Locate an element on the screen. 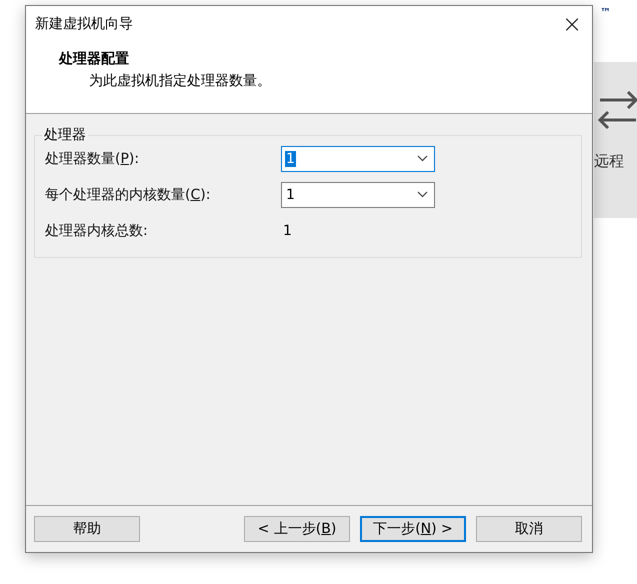  field-label: 处理器内核总数: is located at coordinates (97, 231).